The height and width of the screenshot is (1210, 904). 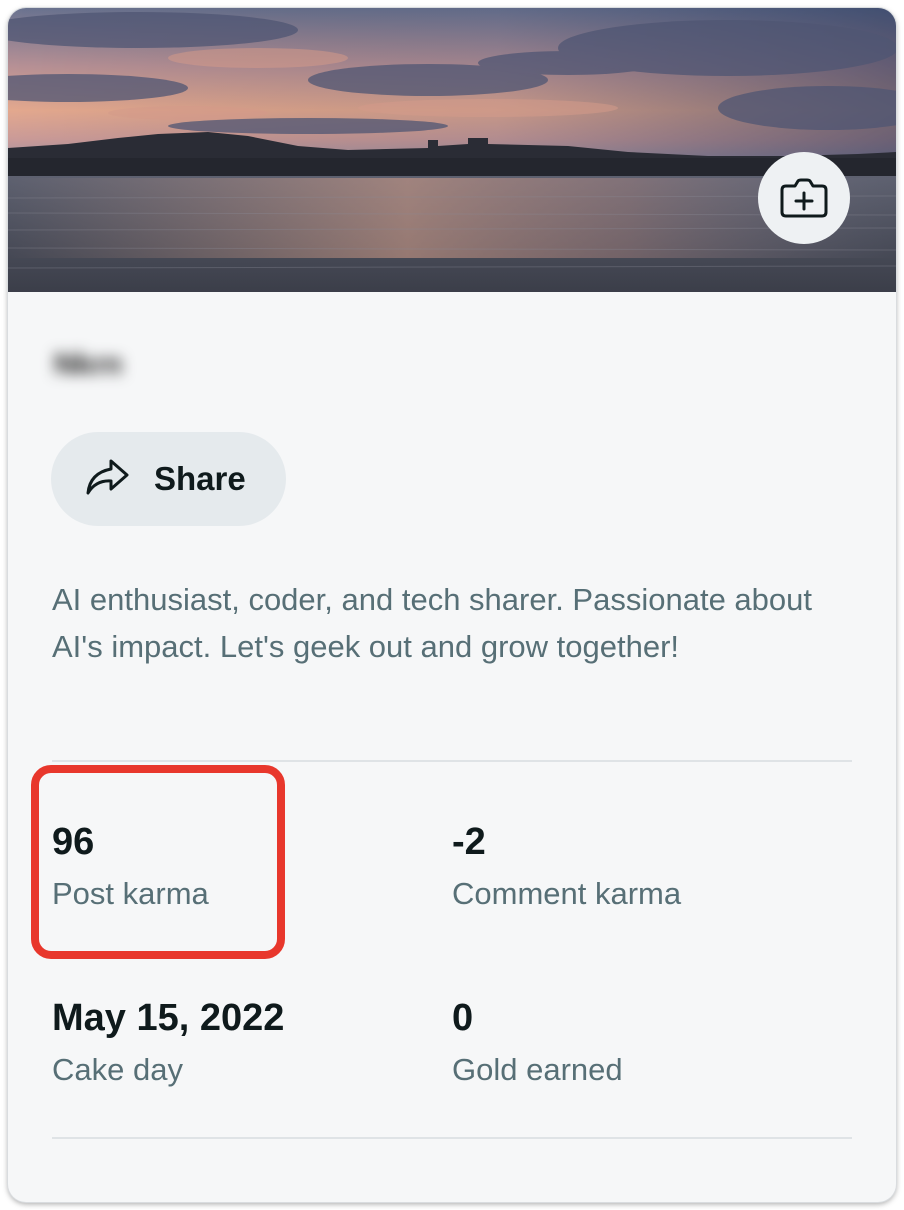 I want to click on share-button: Share, so click(x=168, y=479).